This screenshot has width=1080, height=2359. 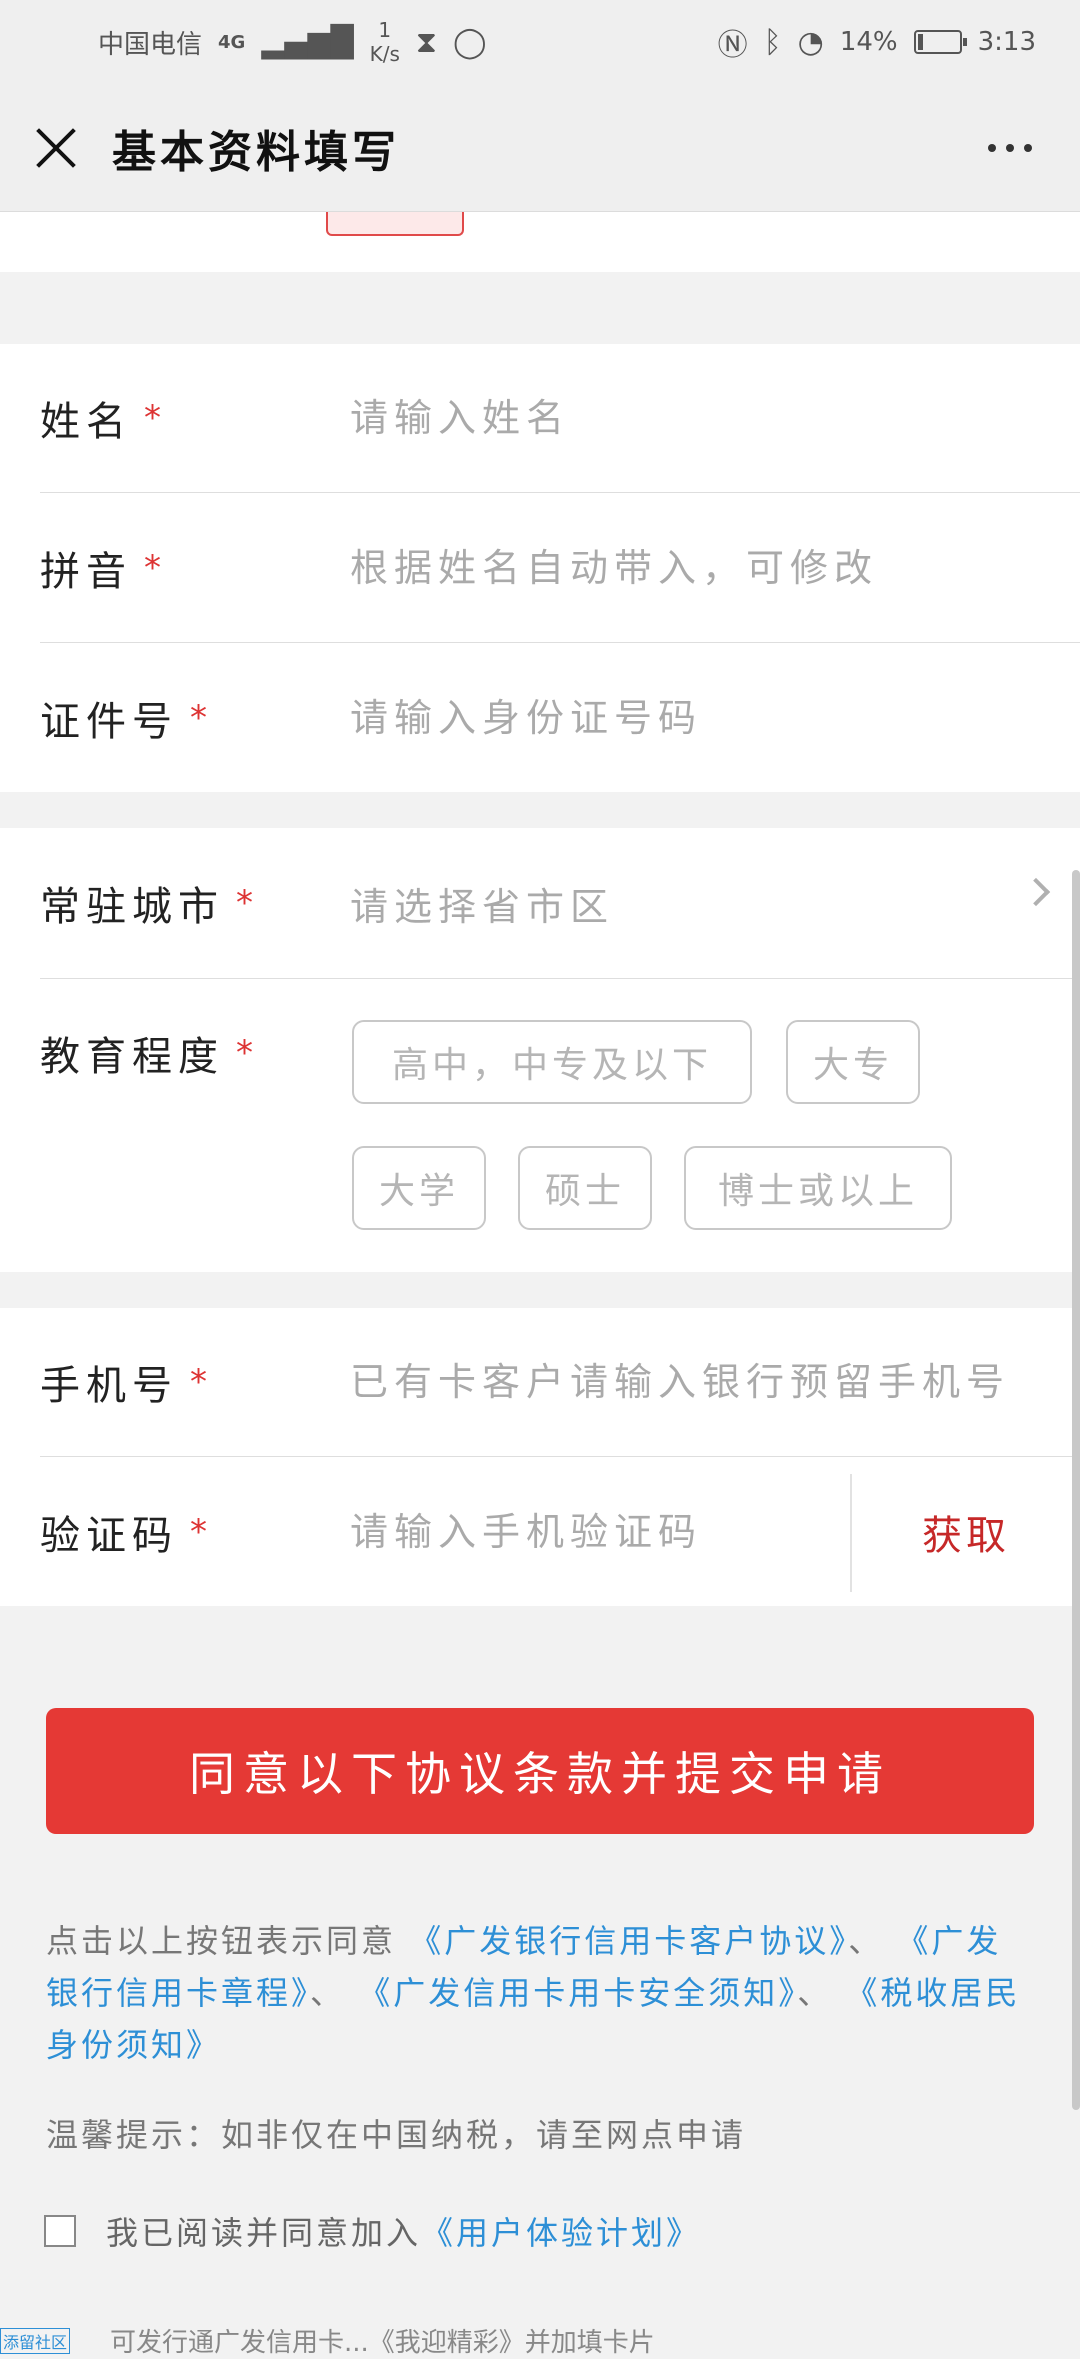 What do you see at coordinates (426, 42) in the screenshot?
I see `hourglass-icon: ⧗` at bounding box center [426, 42].